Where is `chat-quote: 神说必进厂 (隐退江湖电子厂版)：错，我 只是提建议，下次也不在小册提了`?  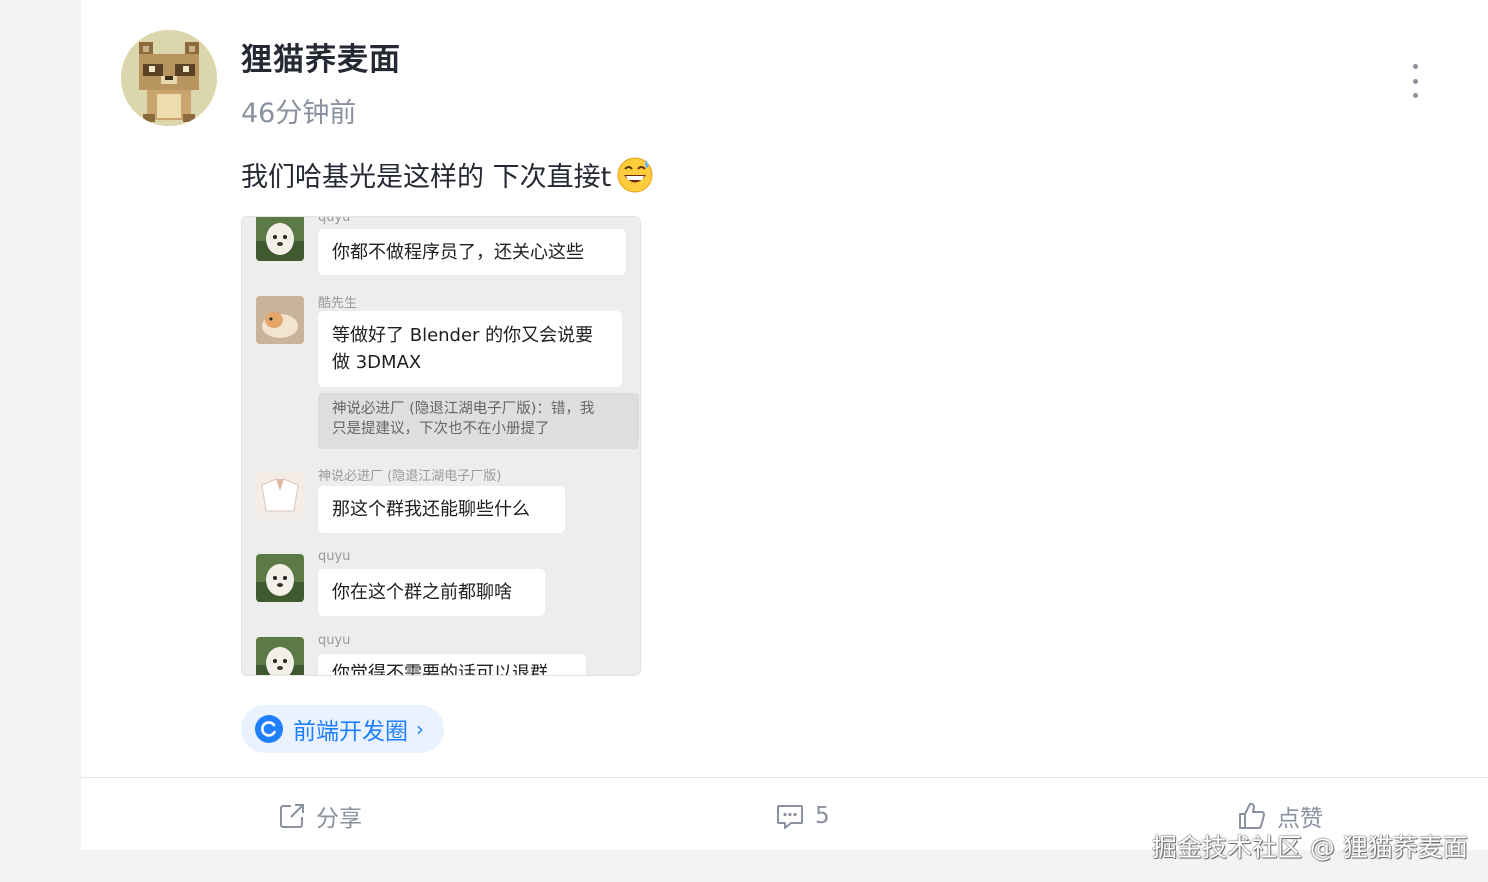 chat-quote: 神说必进厂 (隐退江湖电子厂版)：错，我 只是提建议，下次也不在小册提了 is located at coordinates (478, 421).